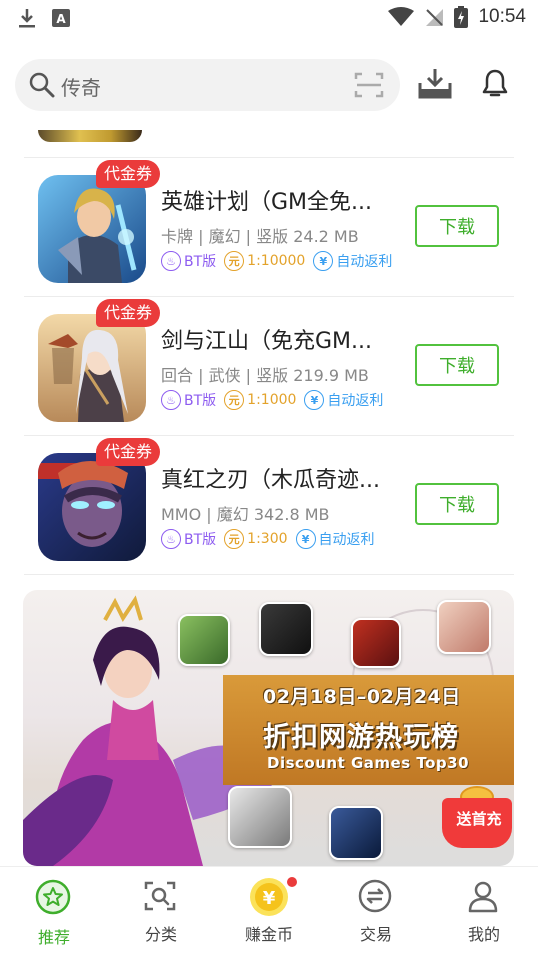  I want to click on tab-mine: 我的, so click(484, 911).